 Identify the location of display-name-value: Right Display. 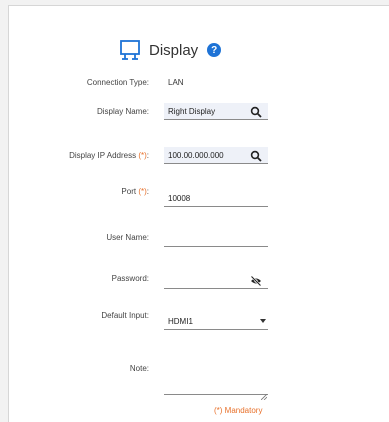
(192, 111).